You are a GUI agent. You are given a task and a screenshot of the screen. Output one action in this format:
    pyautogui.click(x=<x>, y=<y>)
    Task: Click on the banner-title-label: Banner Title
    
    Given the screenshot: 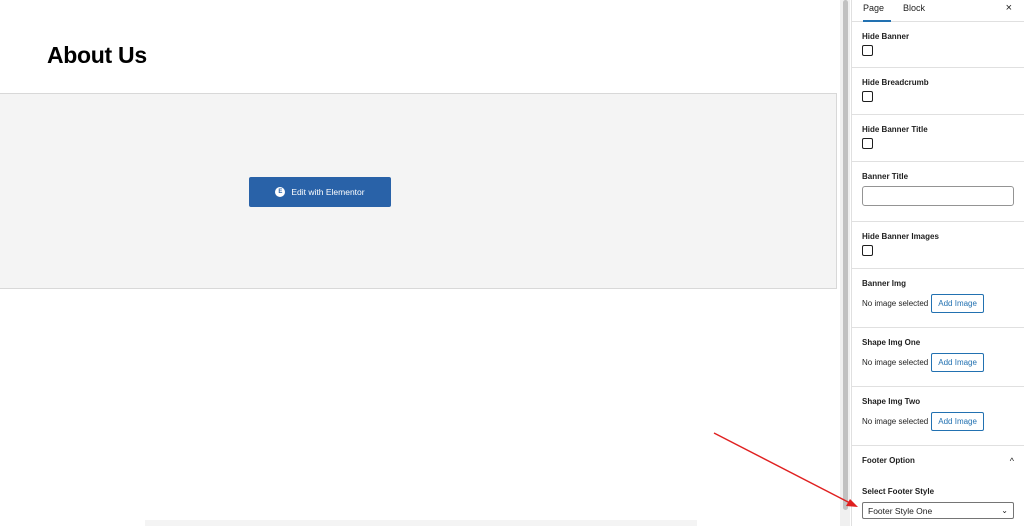 What is the action you would take?
    pyautogui.click(x=885, y=176)
    